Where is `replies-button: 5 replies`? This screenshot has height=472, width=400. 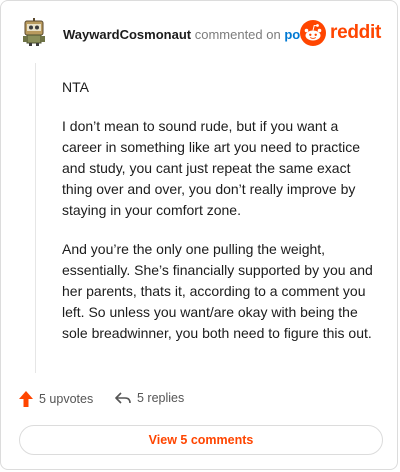
replies-button: 5 replies is located at coordinates (149, 398).